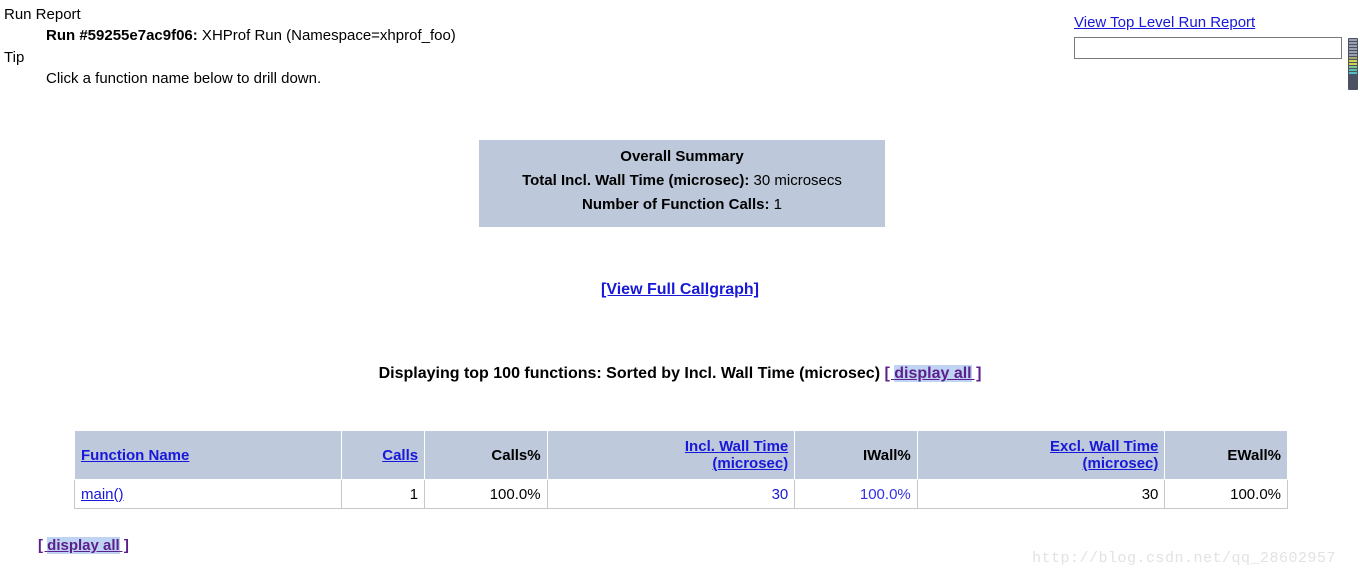 This screenshot has height=582, width=1360. I want to click on function-name-link: main(), so click(102, 494).